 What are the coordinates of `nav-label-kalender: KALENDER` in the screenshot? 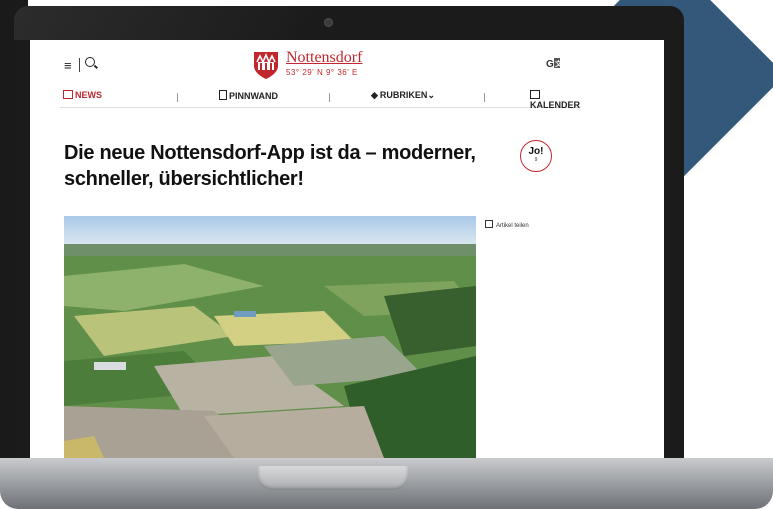 It's located at (555, 105).